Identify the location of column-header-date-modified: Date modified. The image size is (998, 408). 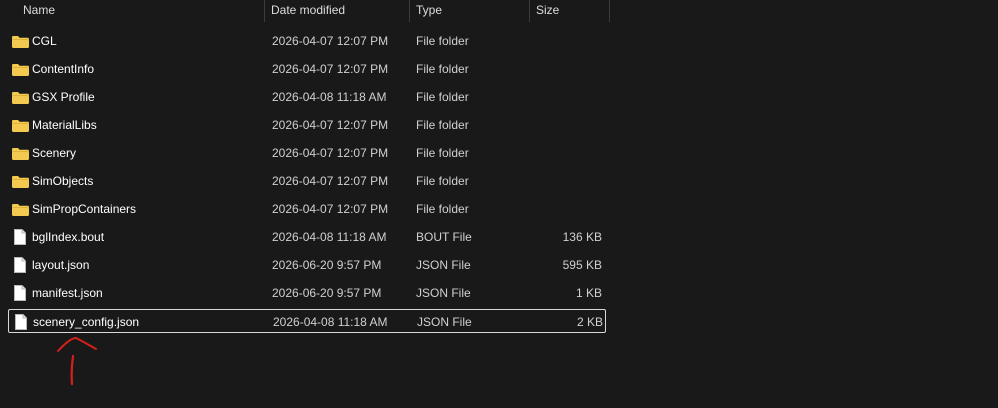
(337, 11).